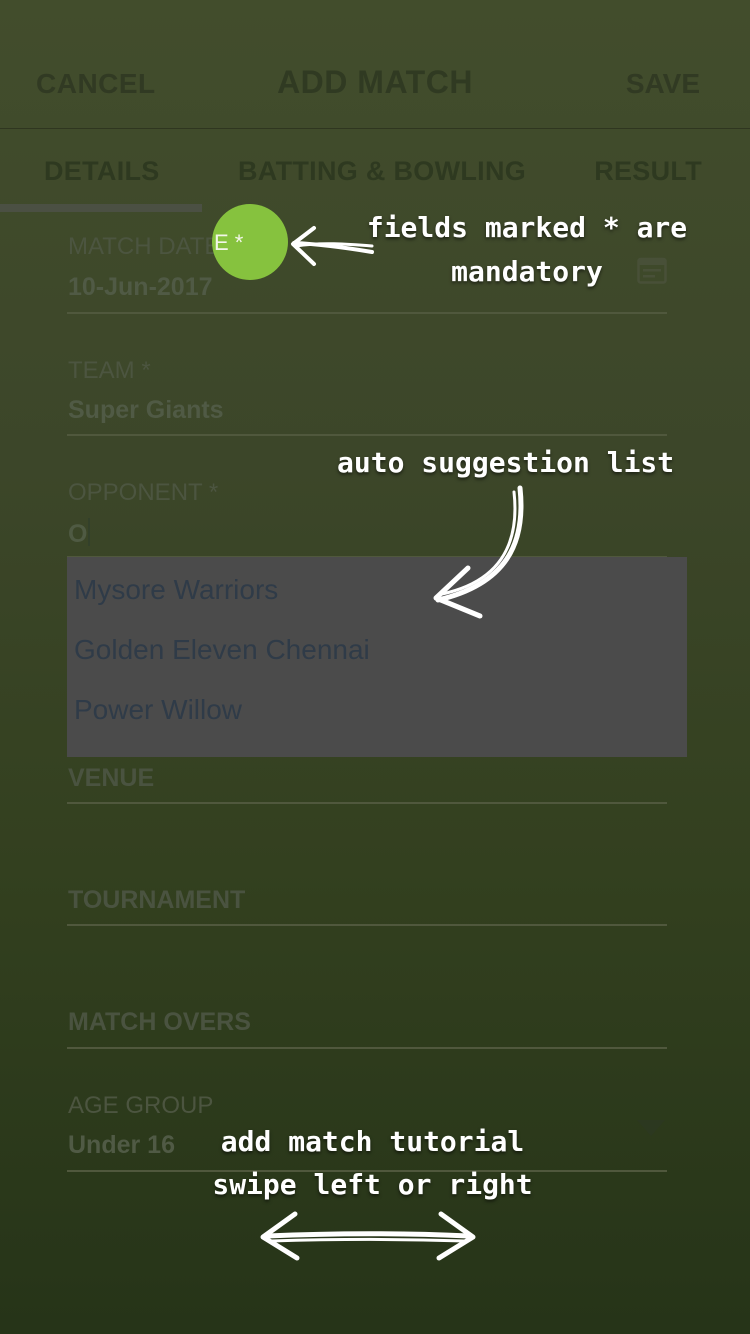 The image size is (750, 1334). Describe the element at coordinates (111, 778) in the screenshot. I see `venue-label: VENUE` at that location.